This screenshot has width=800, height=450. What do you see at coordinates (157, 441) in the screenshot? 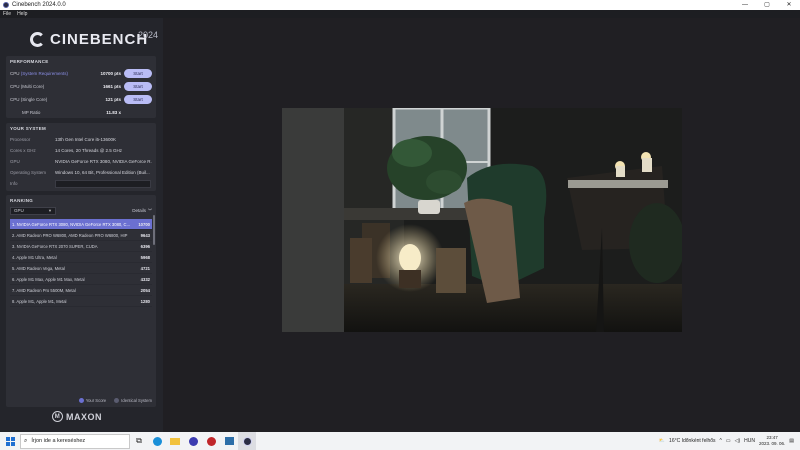
I see `edge-browser-icon` at bounding box center [157, 441].